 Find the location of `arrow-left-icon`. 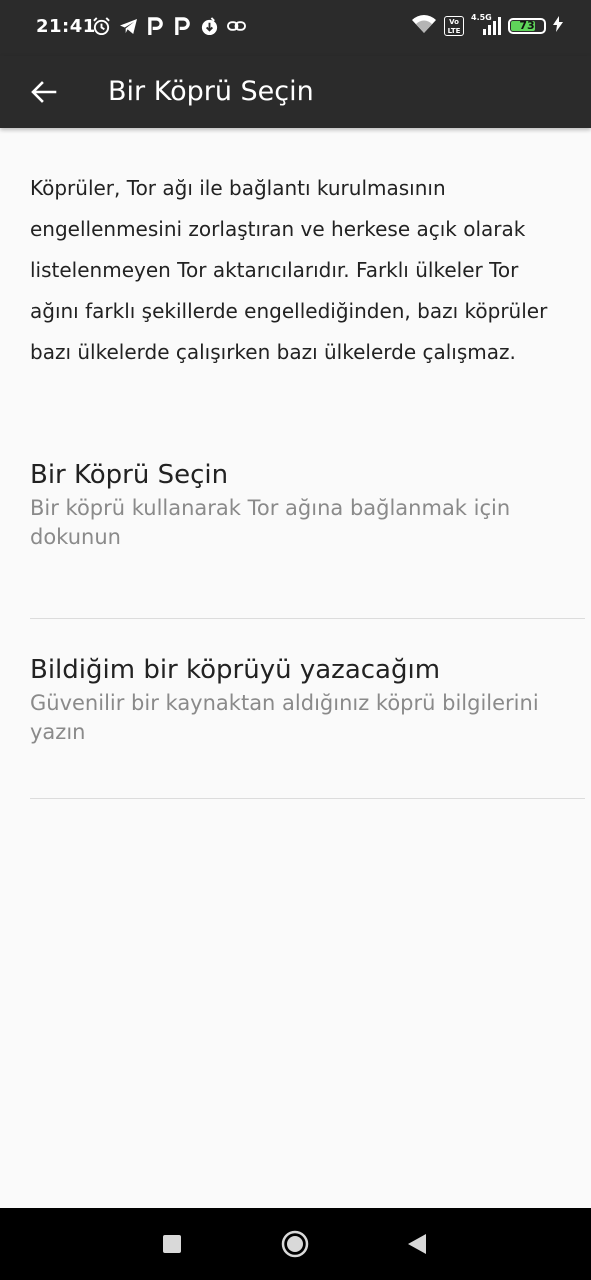

arrow-left-icon is located at coordinates (44, 92).